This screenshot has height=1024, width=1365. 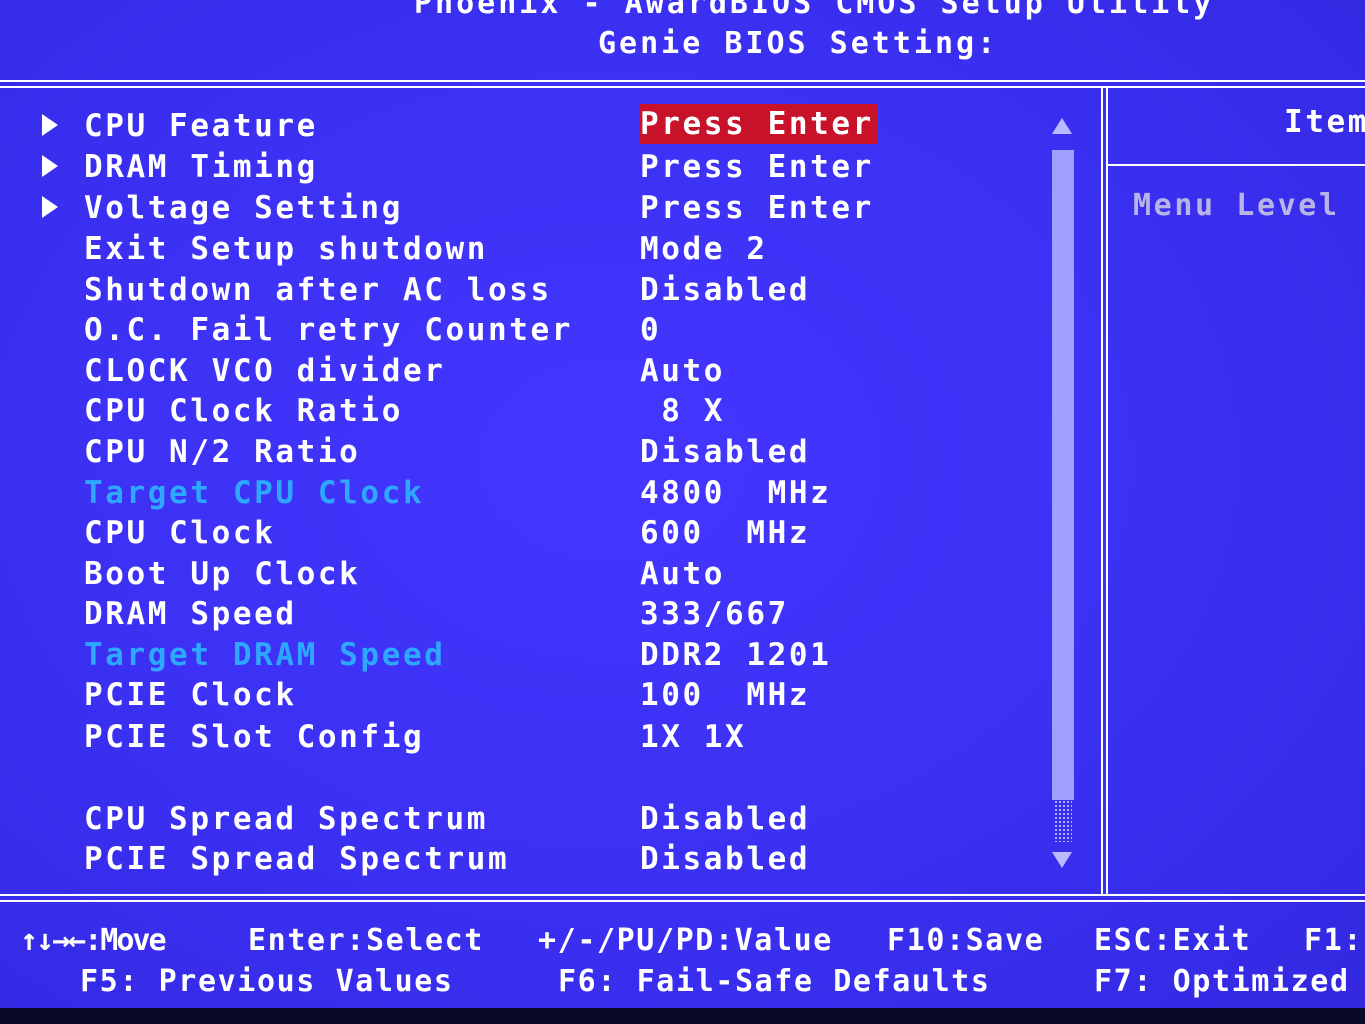 I want to click on page-title: Genie BIOS Setting:, so click(x=798, y=43).